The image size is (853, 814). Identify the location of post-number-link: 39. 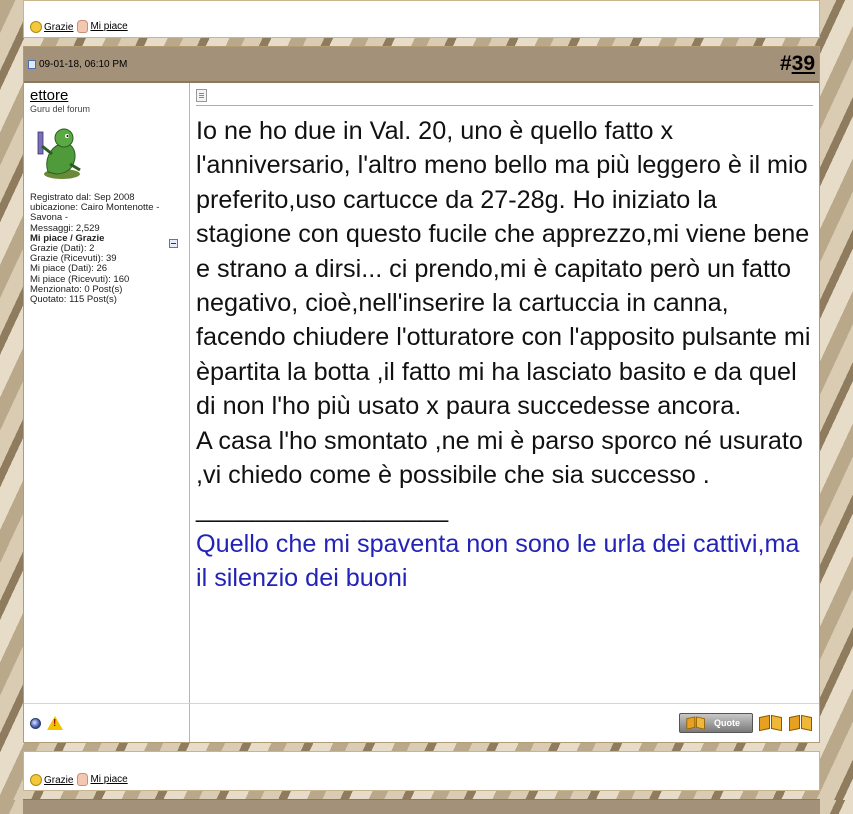
(803, 63).